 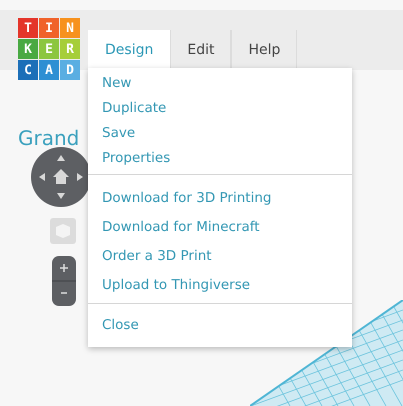 I want to click on menu-item: Save, so click(x=220, y=132).